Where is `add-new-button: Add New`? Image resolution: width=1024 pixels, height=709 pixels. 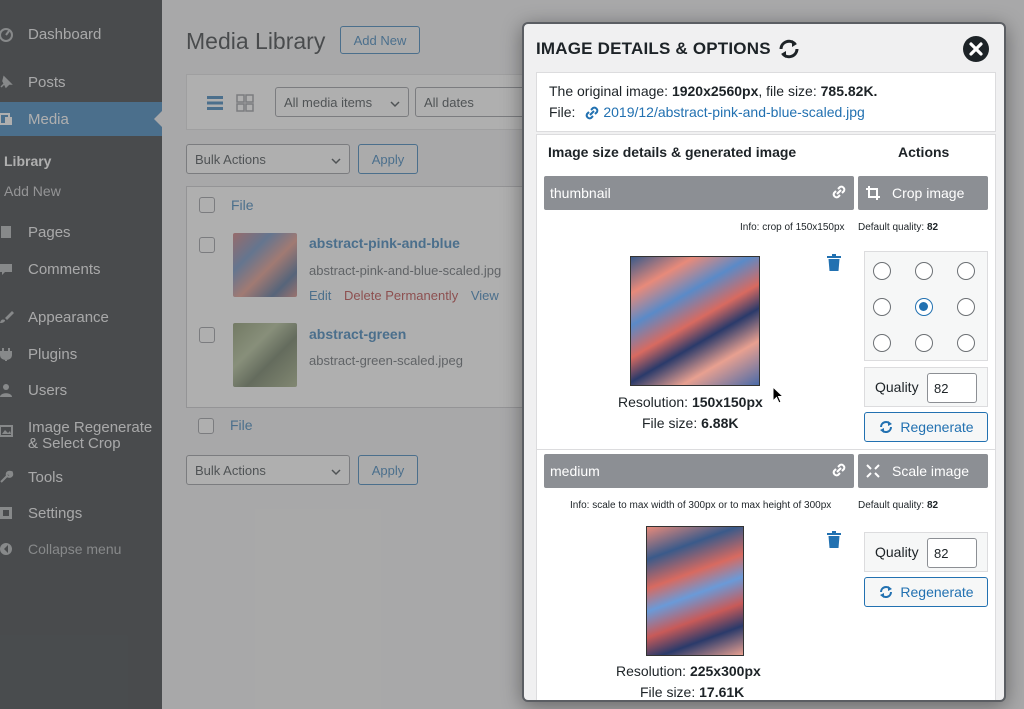
add-new-button: Add New is located at coordinates (380, 40).